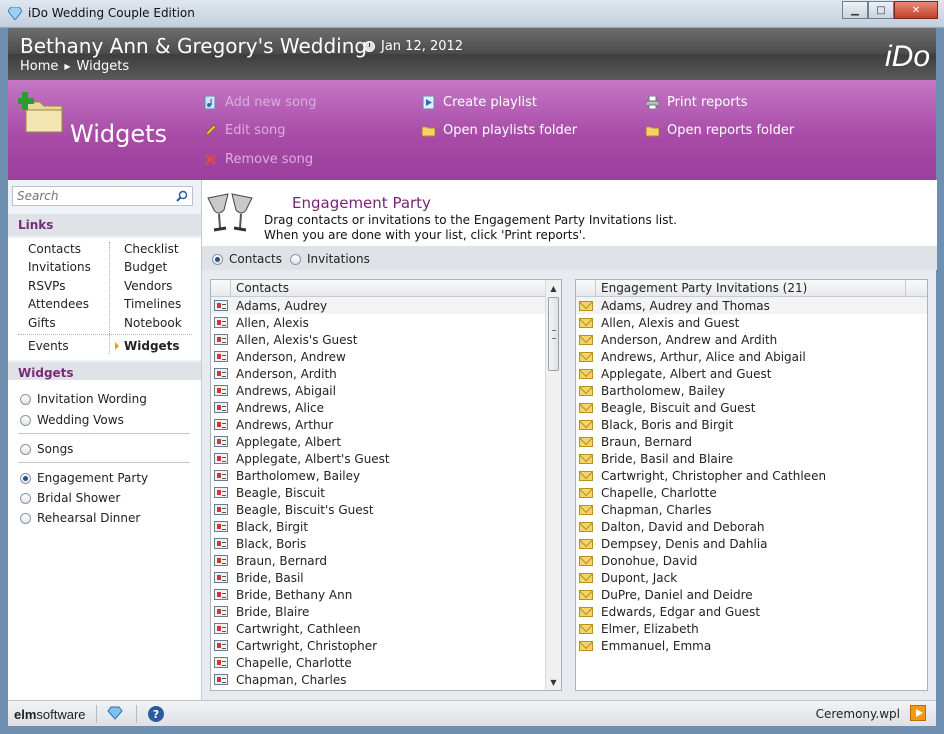  What do you see at coordinates (386, 594) in the screenshot?
I see `list-item: Bride, Bethany Ann` at bounding box center [386, 594].